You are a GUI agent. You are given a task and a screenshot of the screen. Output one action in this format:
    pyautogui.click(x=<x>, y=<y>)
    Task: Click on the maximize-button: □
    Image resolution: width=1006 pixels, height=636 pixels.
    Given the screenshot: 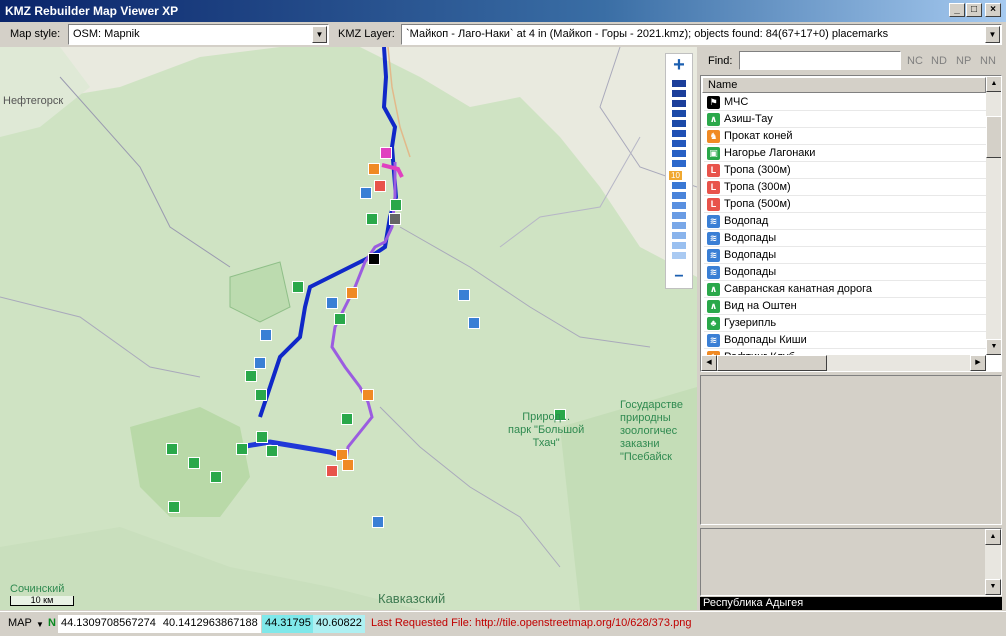 What is the action you would take?
    pyautogui.click(x=974, y=10)
    